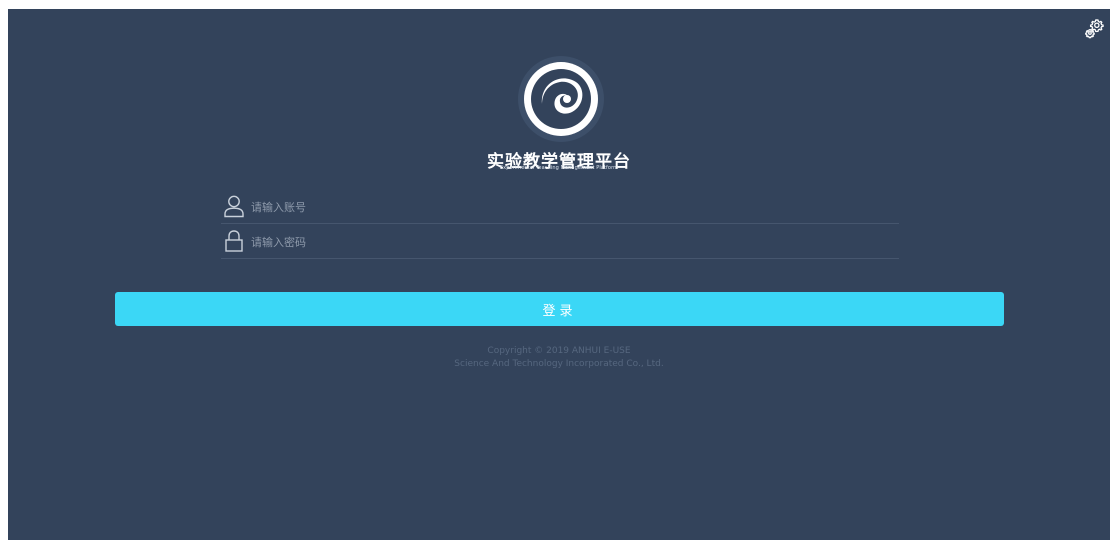 This screenshot has width=1110, height=540. What do you see at coordinates (551, 242) in the screenshot?
I see `password-input` at bounding box center [551, 242].